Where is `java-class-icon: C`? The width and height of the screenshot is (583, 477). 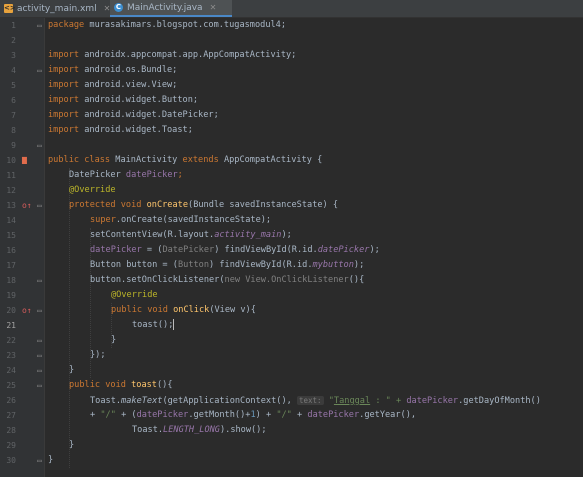
java-class-icon: C is located at coordinates (118, 7).